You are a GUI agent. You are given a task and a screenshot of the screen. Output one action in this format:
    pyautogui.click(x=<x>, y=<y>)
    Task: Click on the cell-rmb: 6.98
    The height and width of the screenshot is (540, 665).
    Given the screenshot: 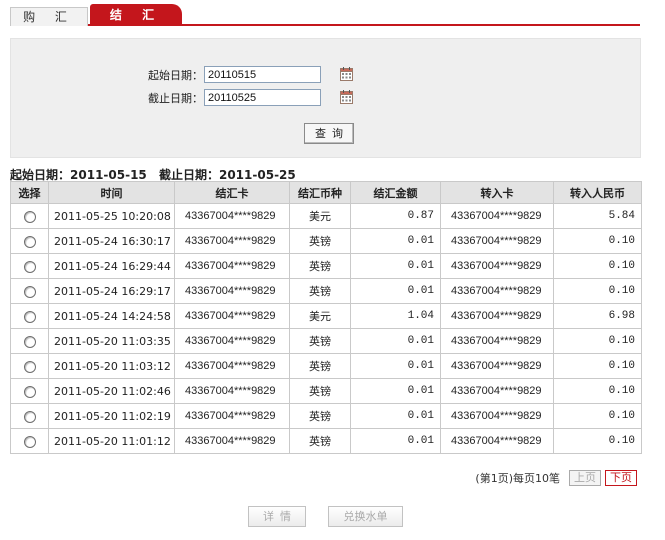 What is the action you would take?
    pyautogui.click(x=597, y=316)
    